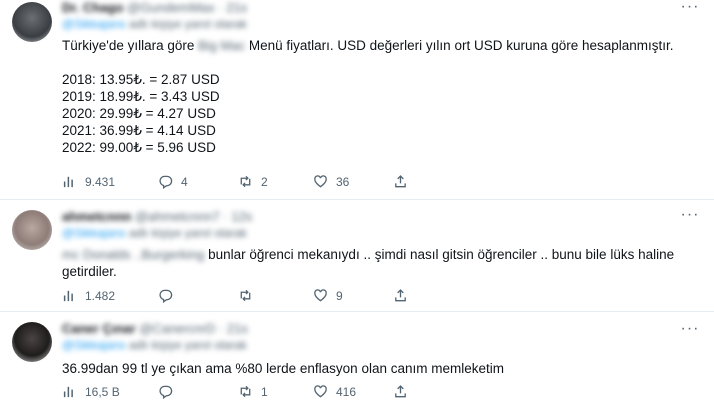  What do you see at coordinates (139, 147) in the screenshot?
I see `price-line: 2022: 99.00₺ = 5.96 USD` at bounding box center [139, 147].